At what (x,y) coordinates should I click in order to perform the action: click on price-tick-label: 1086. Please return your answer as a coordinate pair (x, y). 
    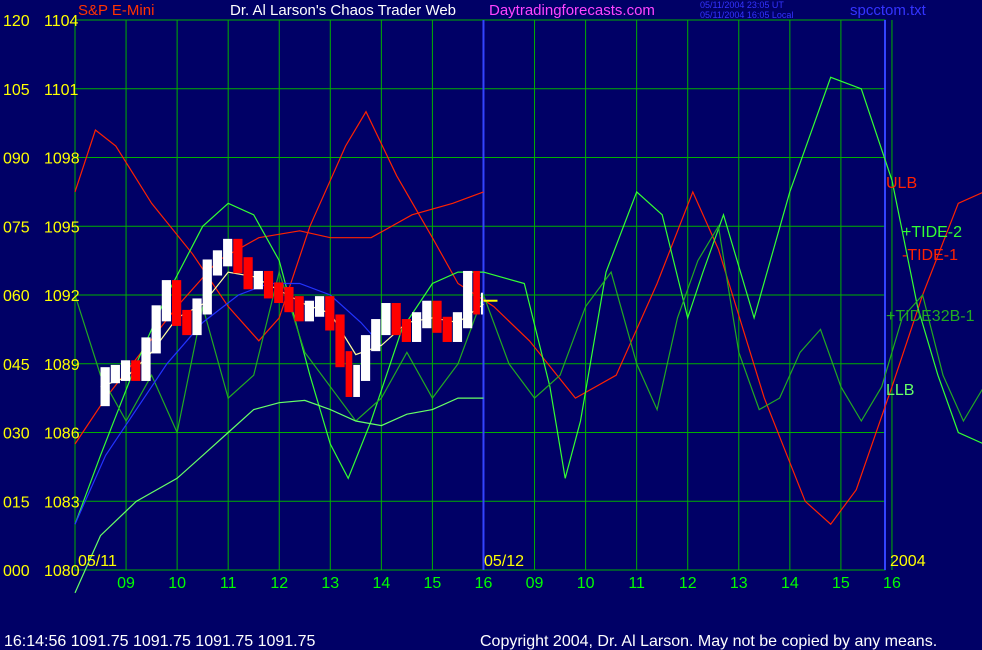
    Looking at the image, I should click on (62, 434).